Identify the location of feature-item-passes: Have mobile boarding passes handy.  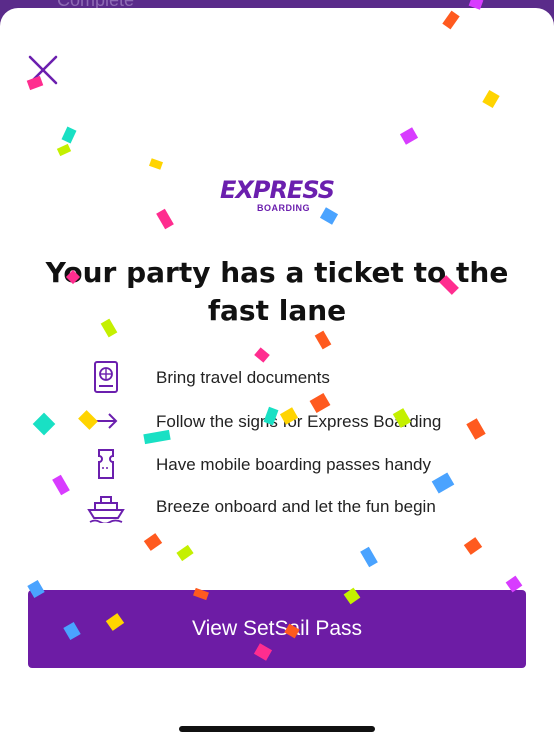
(294, 464).